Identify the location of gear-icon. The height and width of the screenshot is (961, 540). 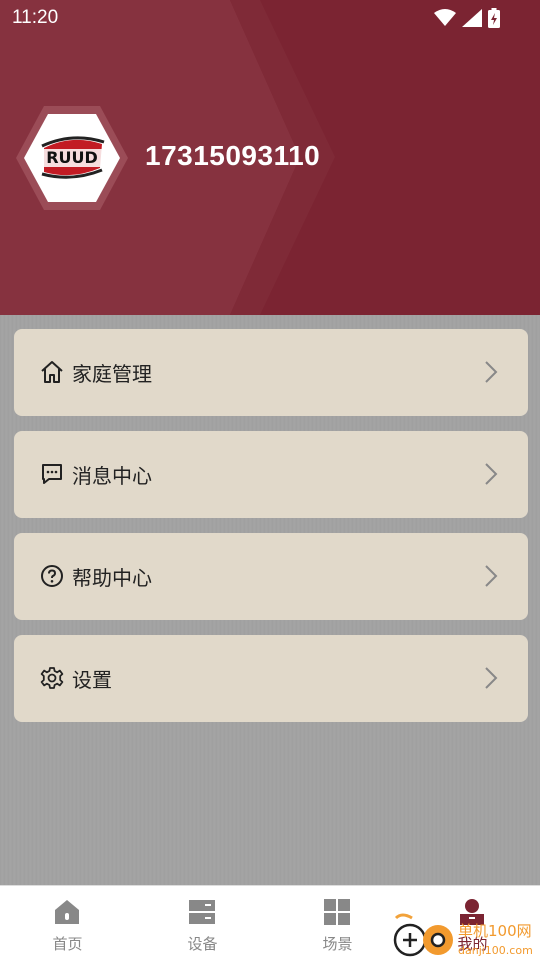
(52, 678).